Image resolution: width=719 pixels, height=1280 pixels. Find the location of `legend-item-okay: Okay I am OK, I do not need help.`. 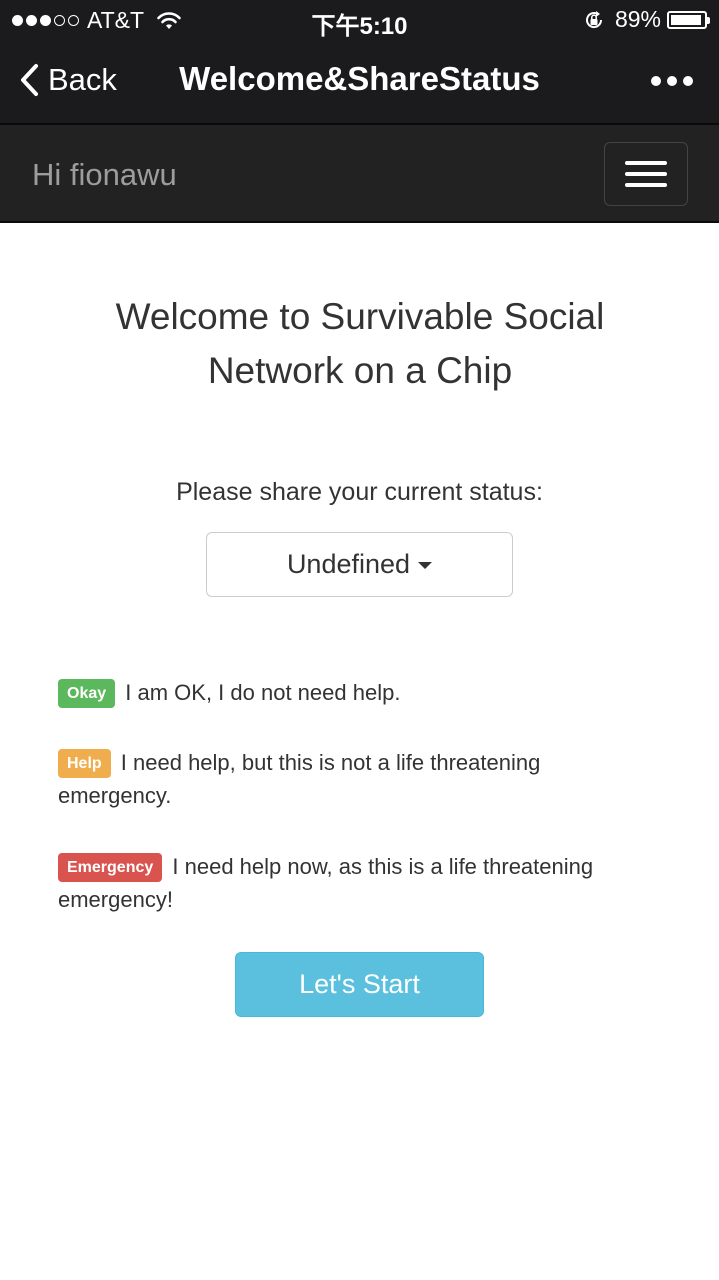

legend-item-okay: Okay I am OK, I do not need help. is located at coordinates (358, 692).